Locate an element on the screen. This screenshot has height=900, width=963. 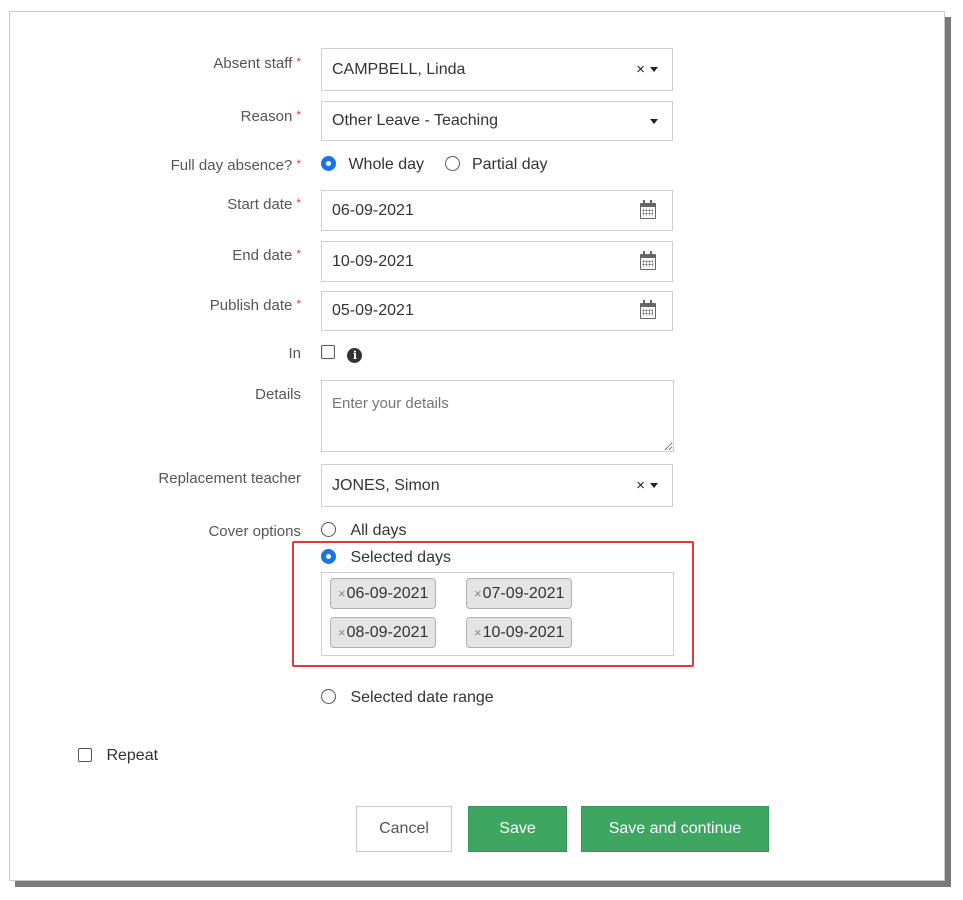
cancel-button: Cancel is located at coordinates (404, 829).